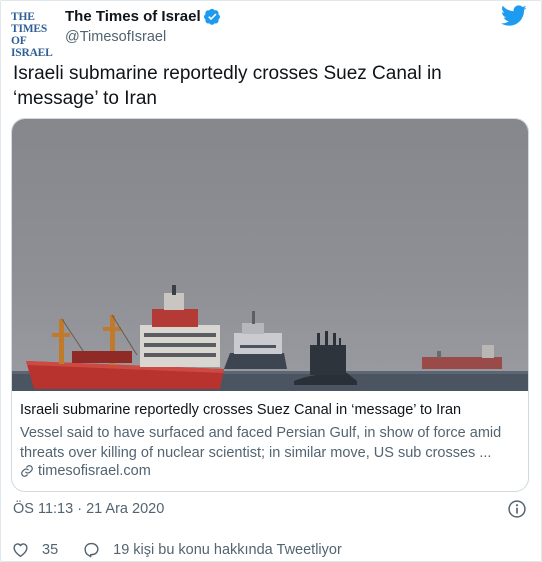  Describe the element at coordinates (94, 471) in the screenshot. I see `link-card-domain: timesofisrael.com` at that location.